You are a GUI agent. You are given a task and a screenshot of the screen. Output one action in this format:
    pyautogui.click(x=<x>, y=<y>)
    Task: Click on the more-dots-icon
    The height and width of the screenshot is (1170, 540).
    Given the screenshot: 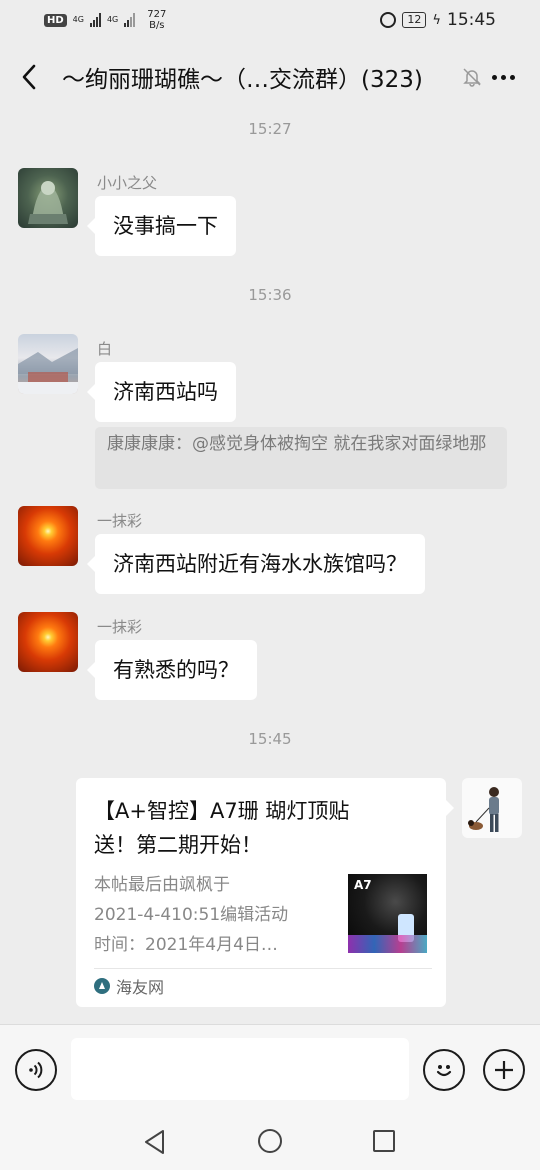 What is the action you would take?
    pyautogui.click(x=494, y=77)
    